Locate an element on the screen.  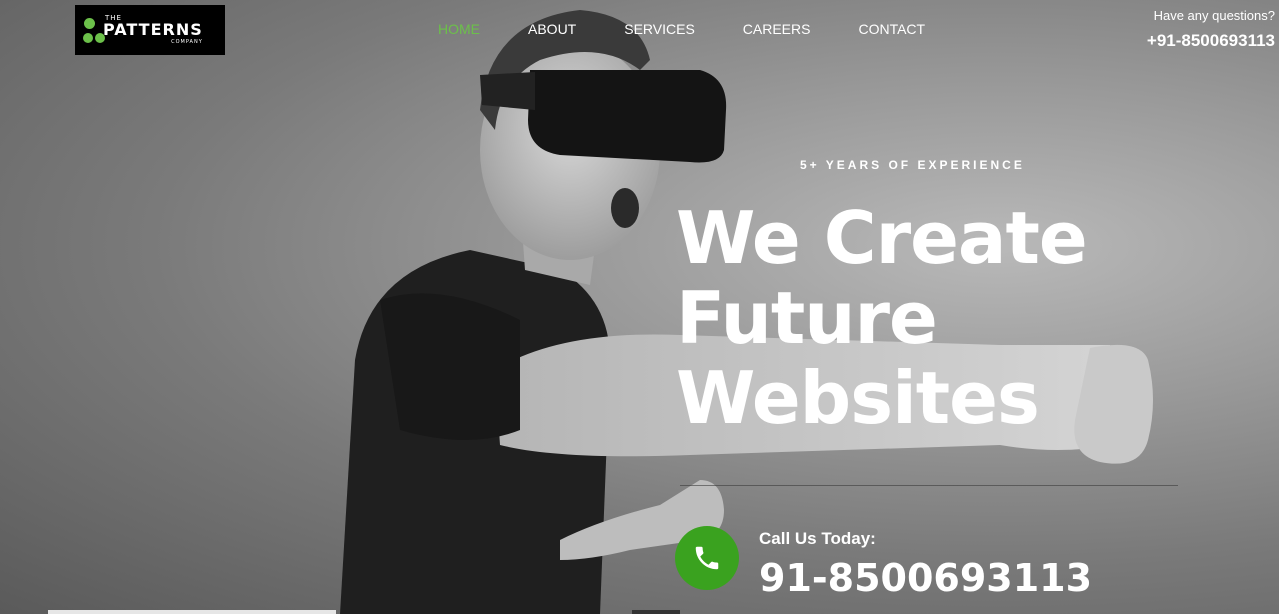
nav-about: ABOUT is located at coordinates (552, 29).